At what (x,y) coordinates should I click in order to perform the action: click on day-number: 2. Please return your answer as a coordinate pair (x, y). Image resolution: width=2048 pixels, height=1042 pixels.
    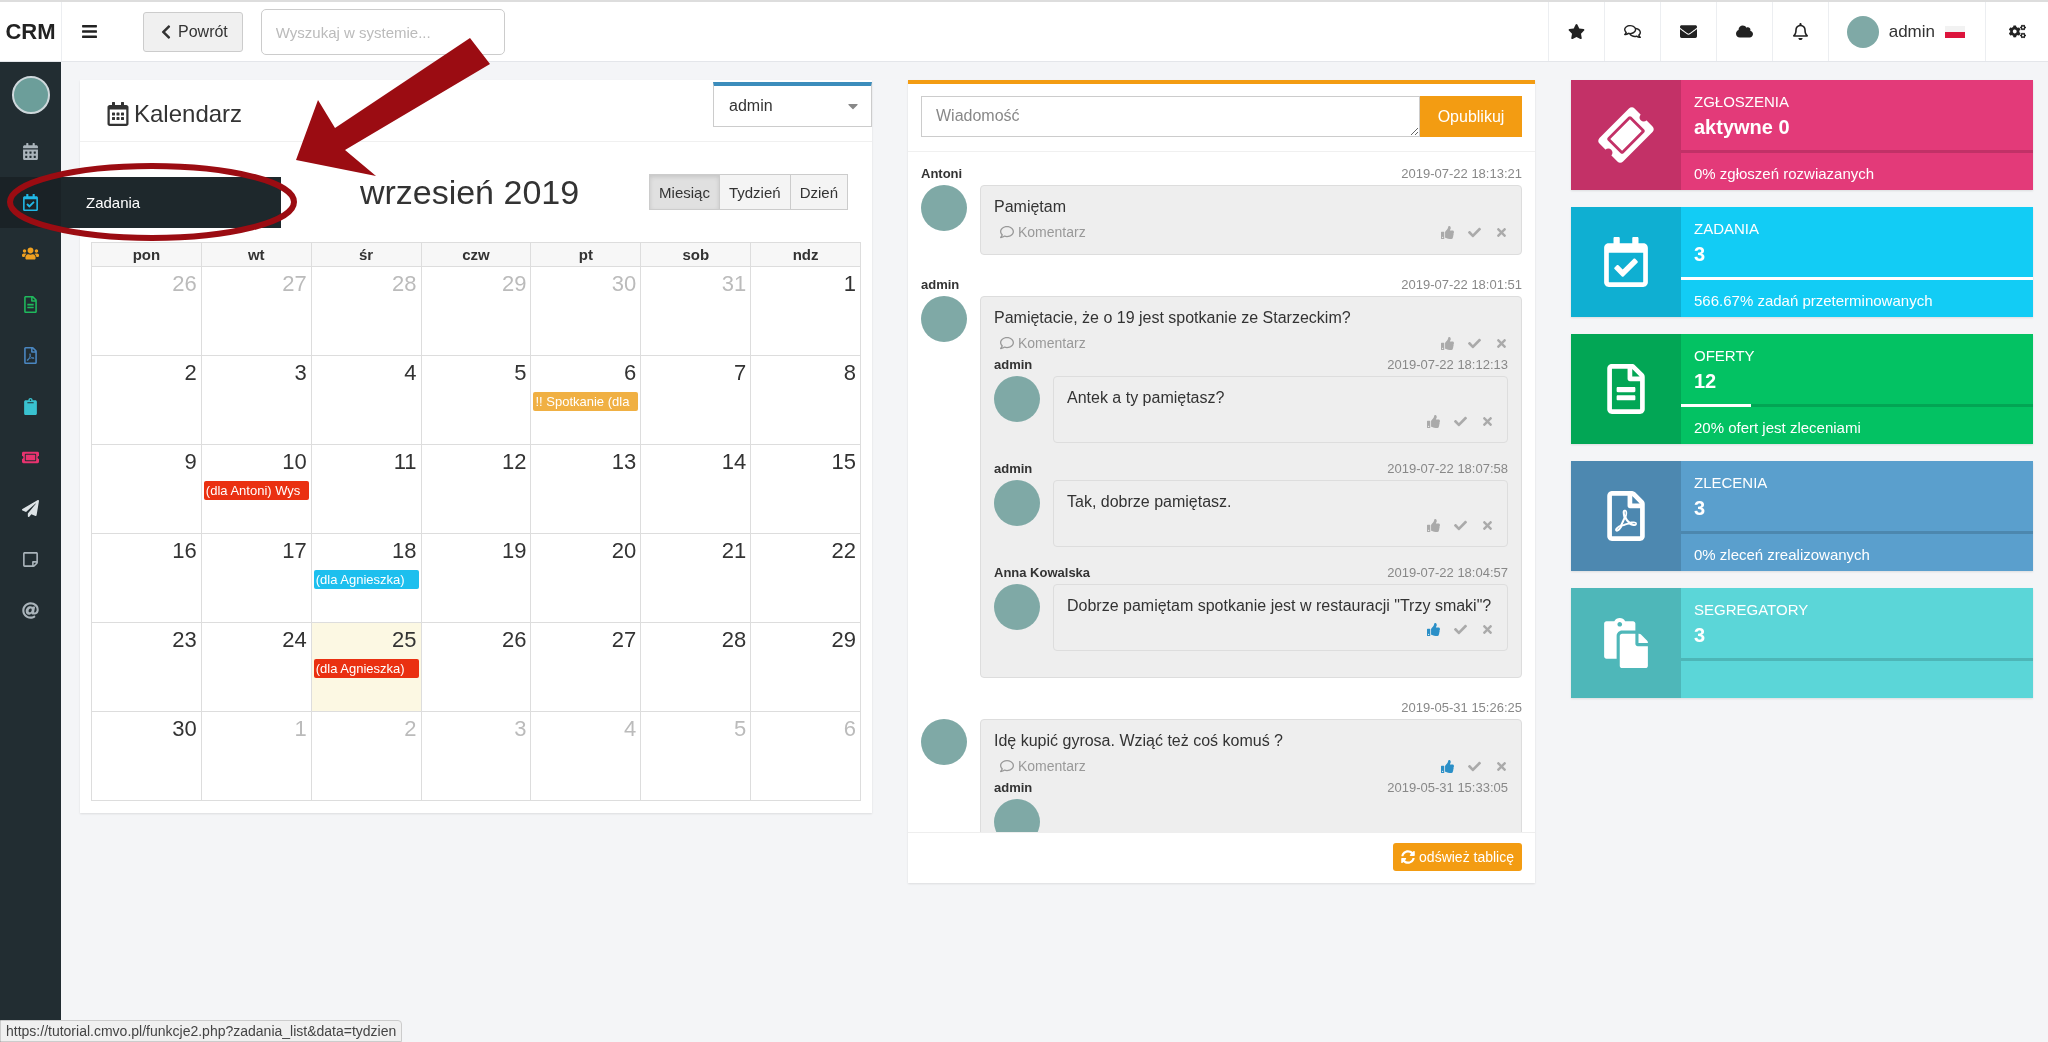
    Looking at the image, I should click on (411, 729).